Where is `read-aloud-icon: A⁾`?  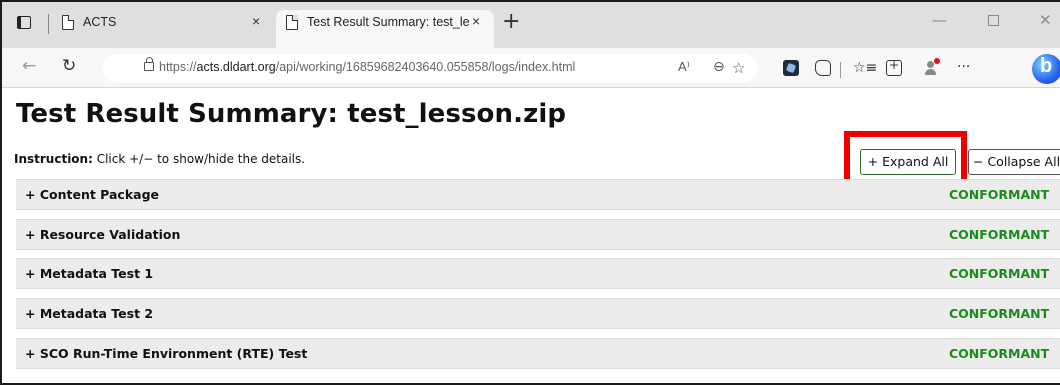 read-aloud-icon: A⁾ is located at coordinates (684, 67).